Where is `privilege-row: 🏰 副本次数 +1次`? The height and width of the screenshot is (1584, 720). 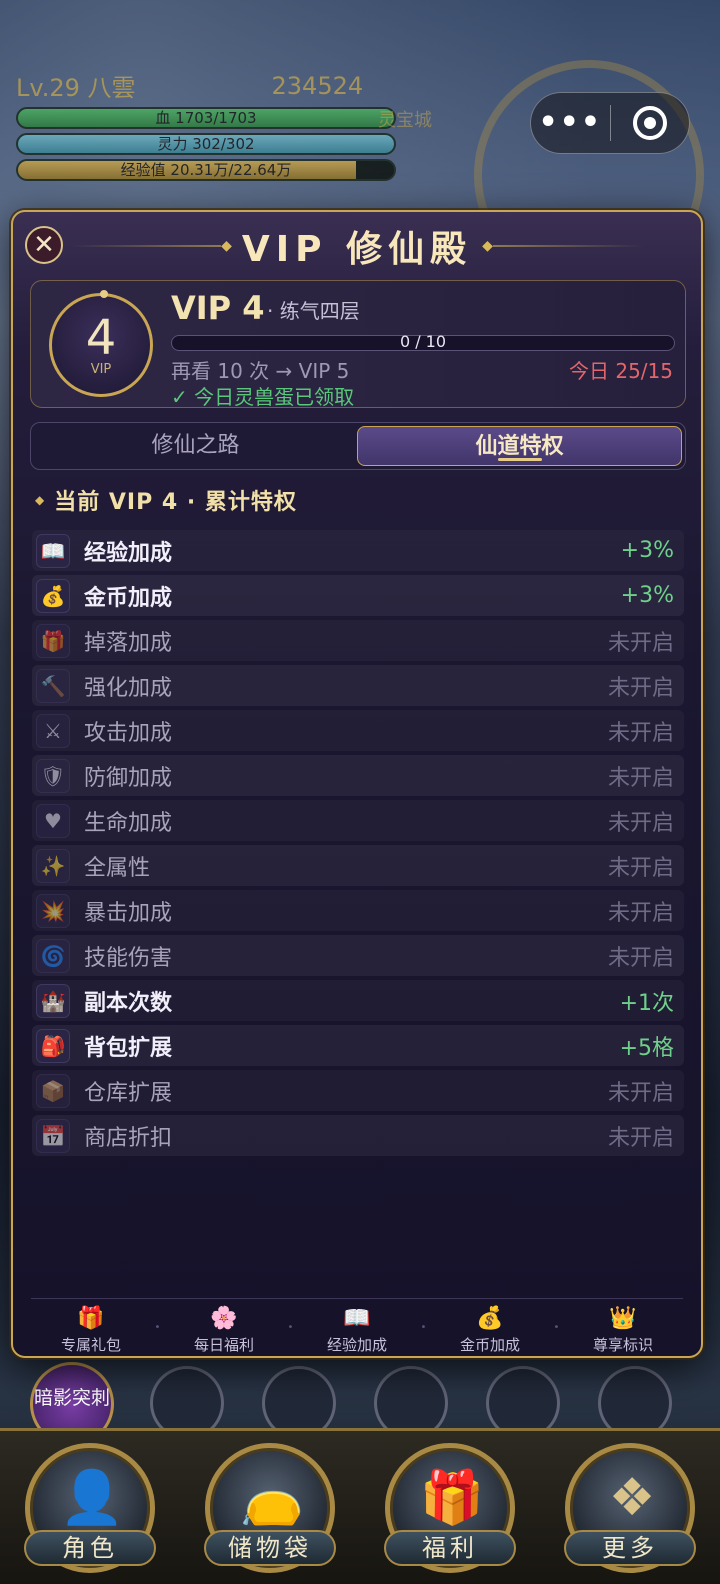 privilege-row: 🏰 副本次数 +1次 is located at coordinates (358, 1000).